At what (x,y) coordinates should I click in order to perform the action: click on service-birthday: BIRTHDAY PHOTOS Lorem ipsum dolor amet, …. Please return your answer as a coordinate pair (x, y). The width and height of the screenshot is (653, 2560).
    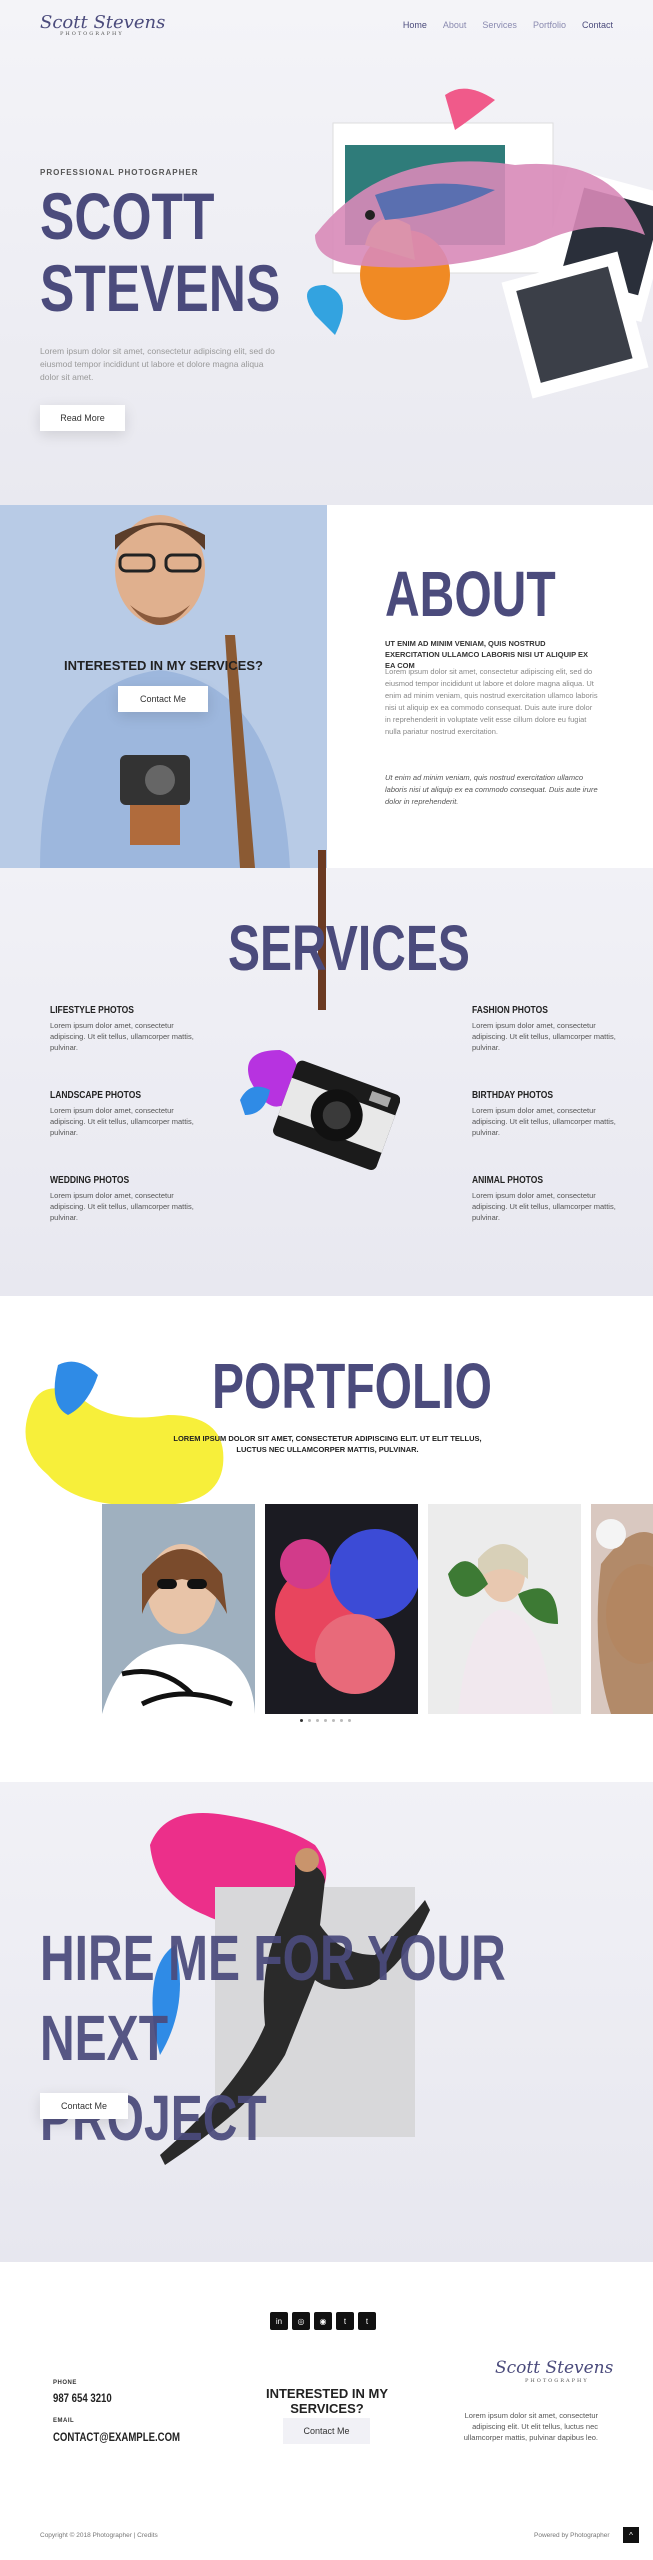
    Looking at the image, I should click on (547, 1114).